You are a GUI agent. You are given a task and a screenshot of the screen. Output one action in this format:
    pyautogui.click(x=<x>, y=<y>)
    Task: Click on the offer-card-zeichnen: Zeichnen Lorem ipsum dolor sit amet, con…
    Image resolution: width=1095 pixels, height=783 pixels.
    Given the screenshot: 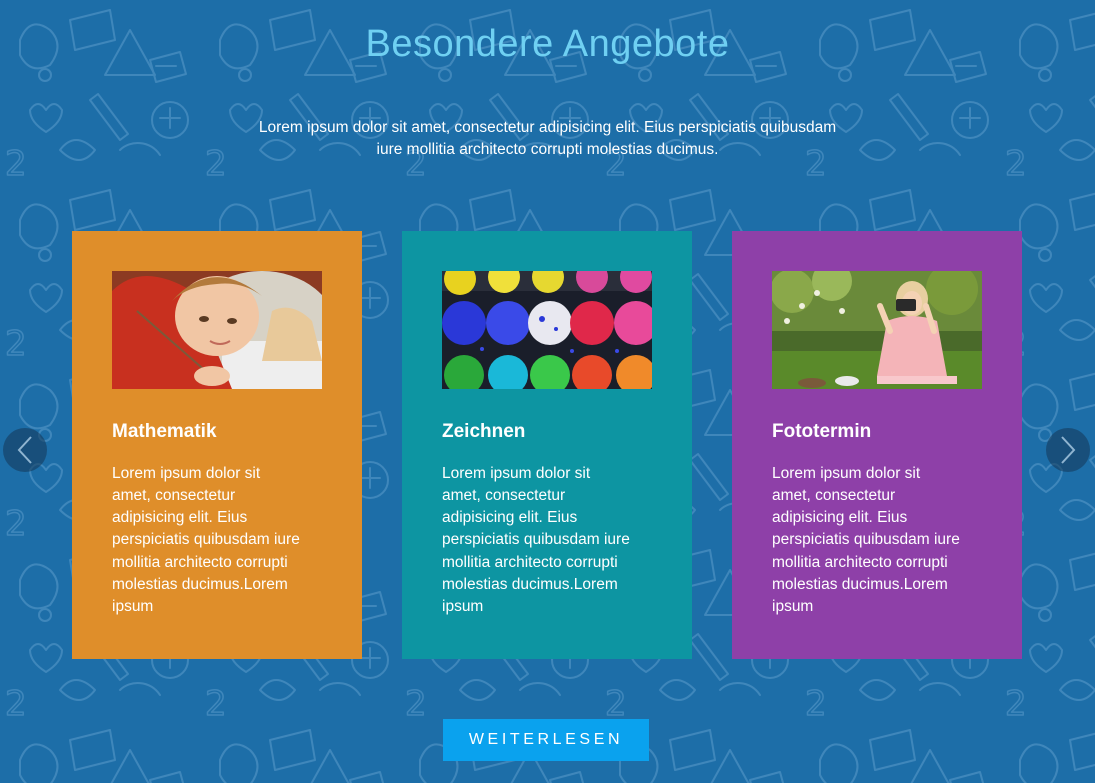 What is the action you would take?
    pyautogui.click(x=547, y=445)
    